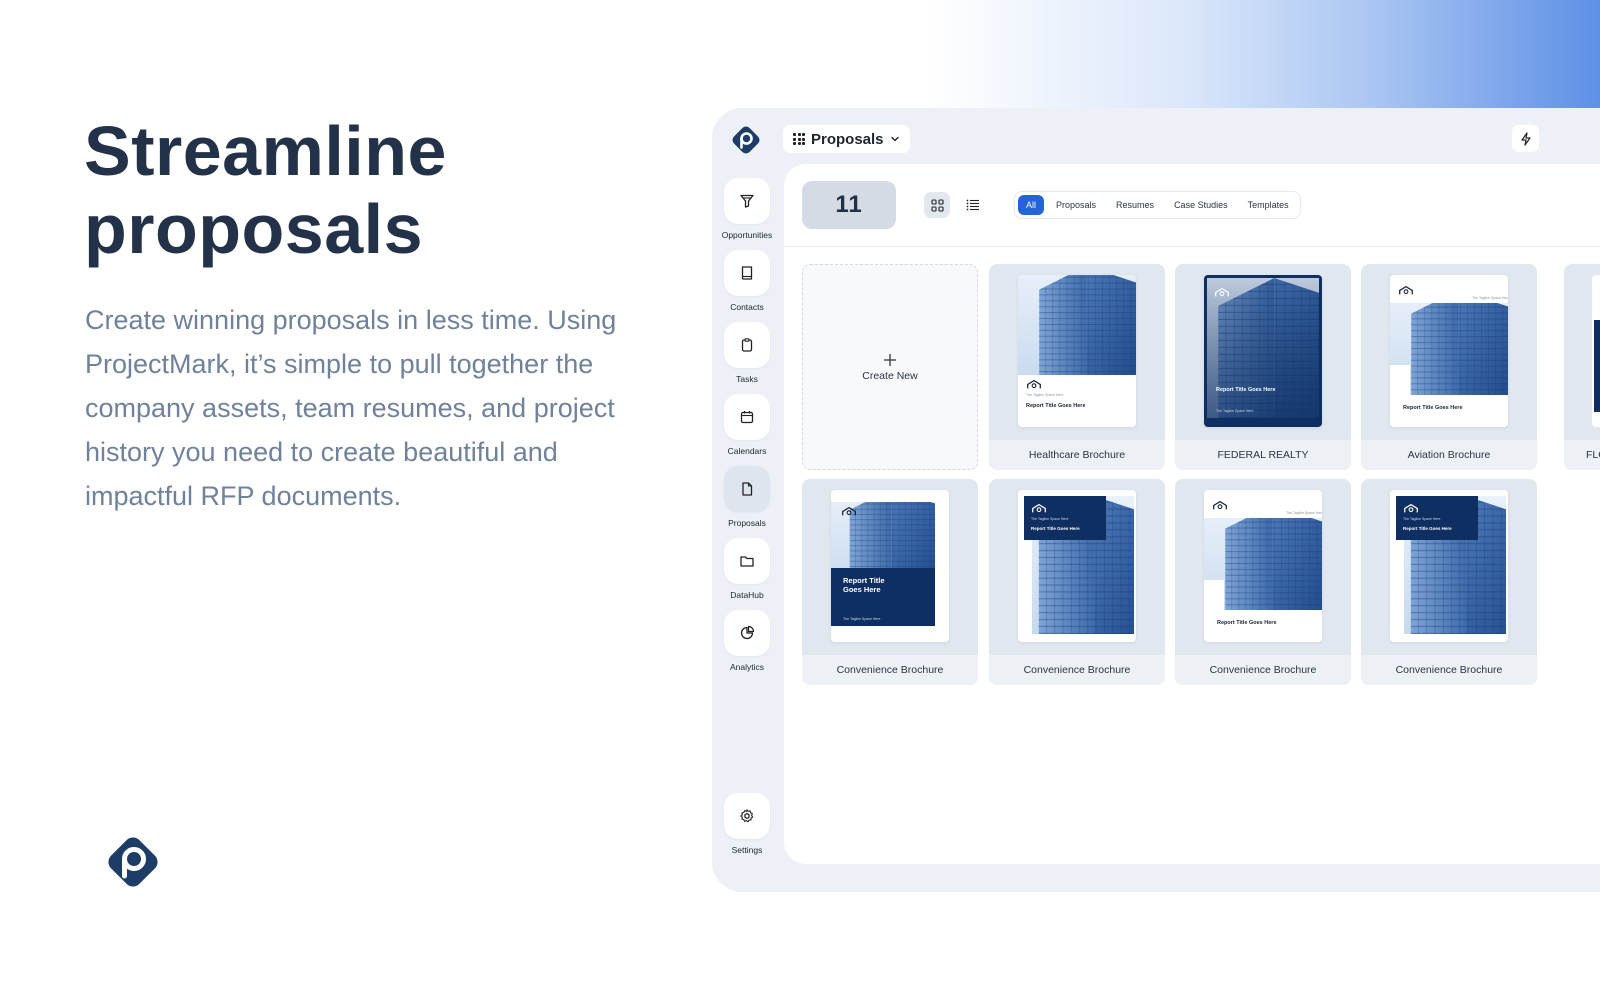 This screenshot has height=1000, width=1600. I want to click on sidebar-item-label: Contacts, so click(747, 307).